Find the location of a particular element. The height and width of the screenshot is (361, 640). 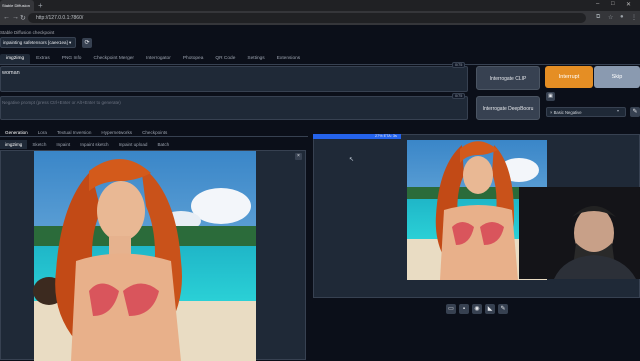

tab-qr-code: QR Code is located at coordinates (225, 59).